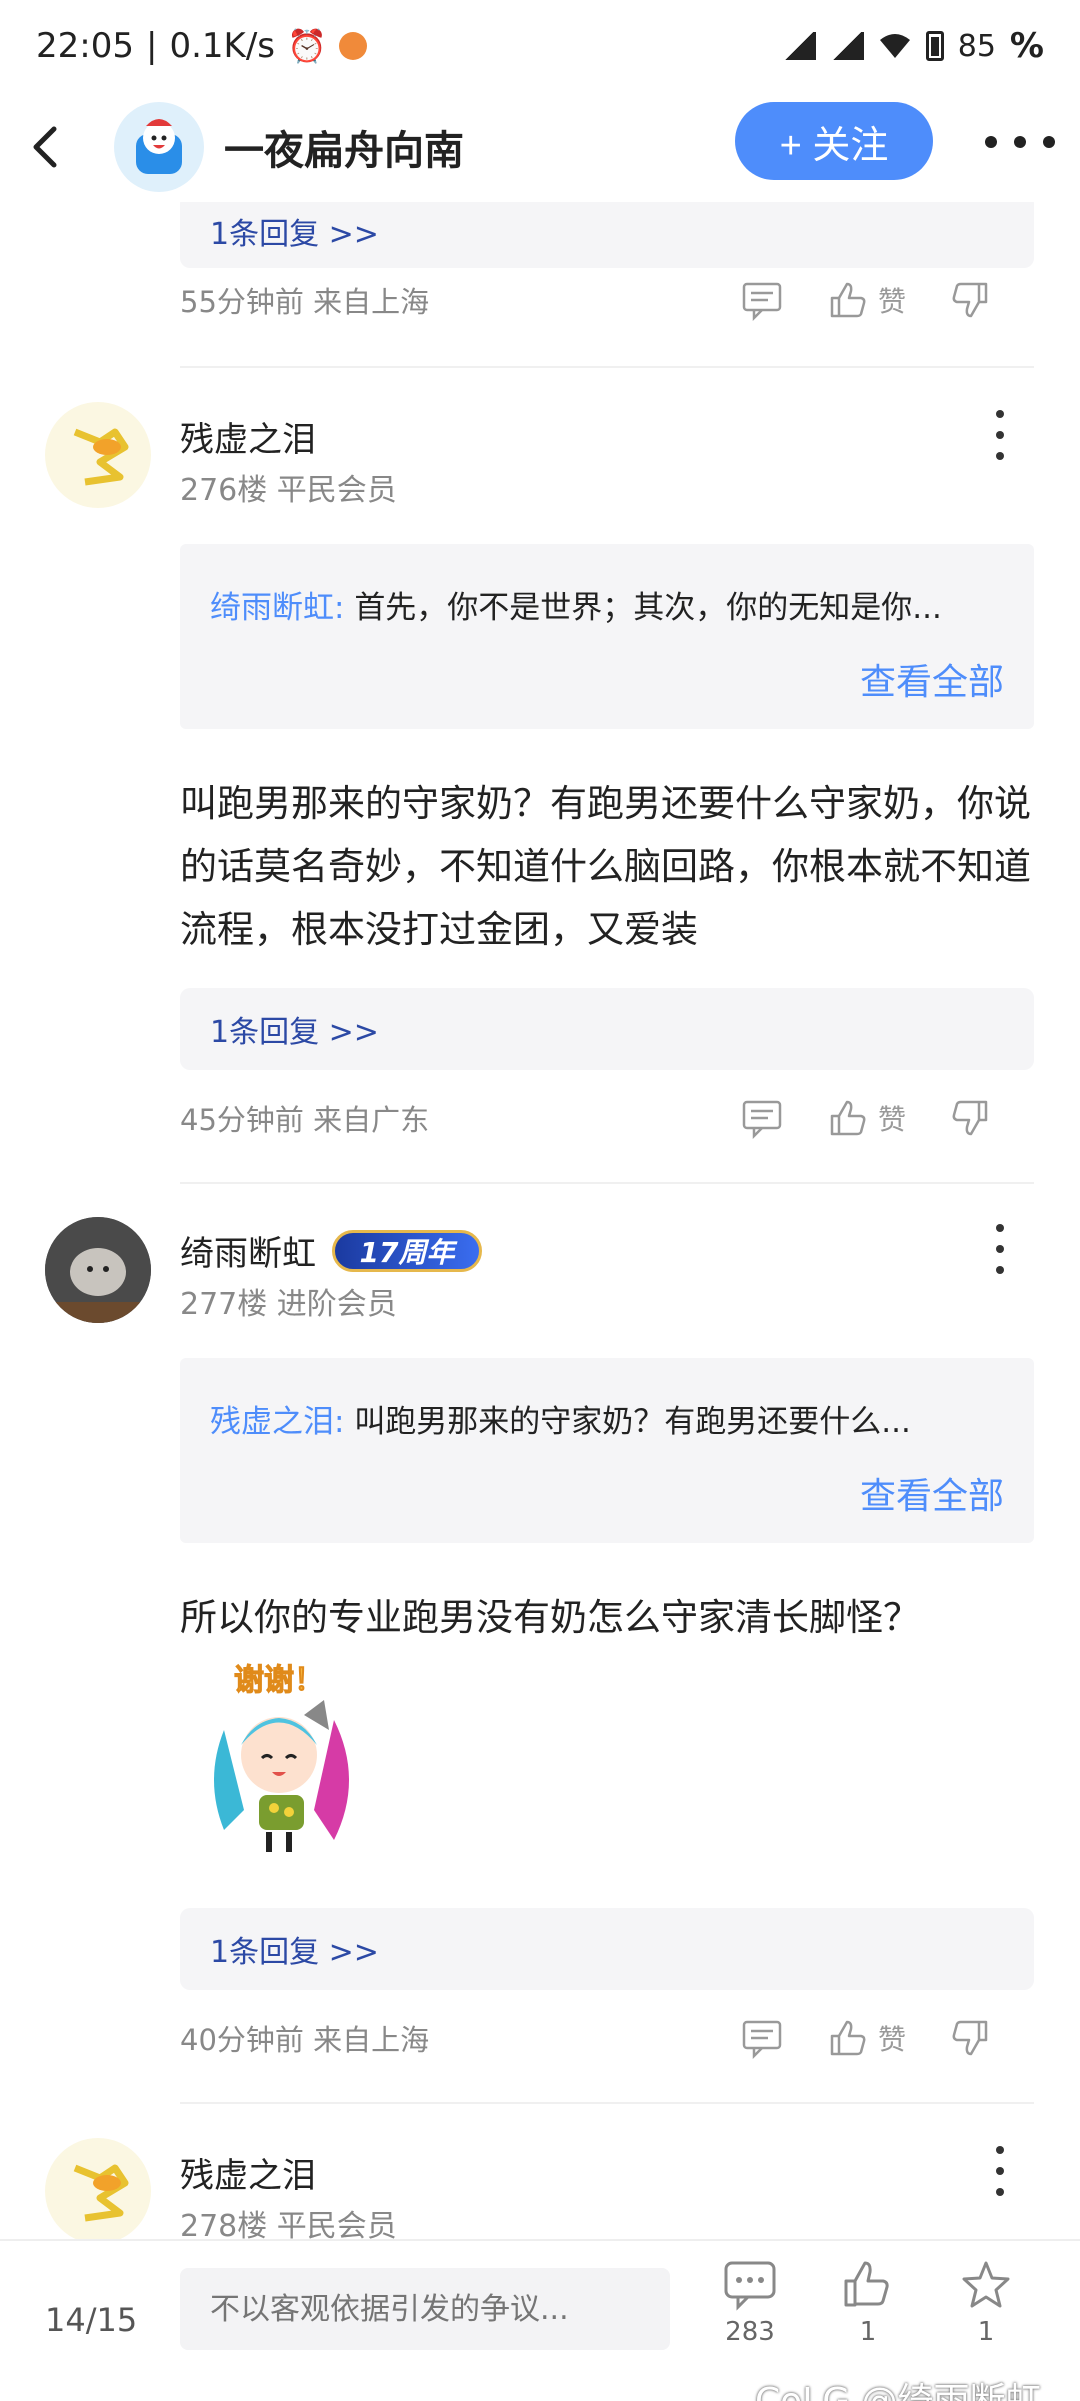 This screenshot has height=2401, width=1080. I want to click on star-count: 1, so click(986, 2332).